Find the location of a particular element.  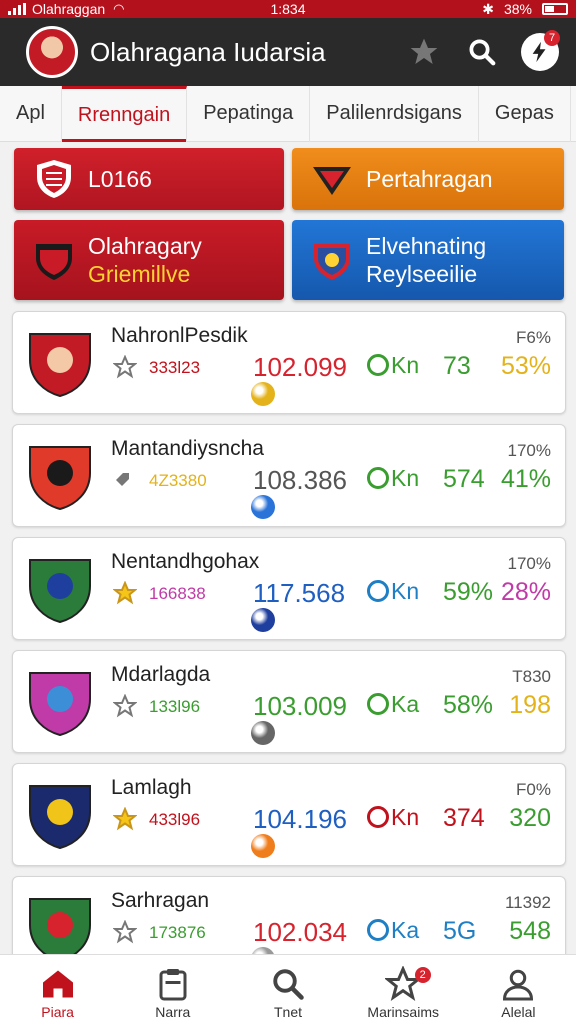

list-item: Mdarlagda T830 133l96 103.009 Ka 58% 198 is located at coordinates (289, 701).